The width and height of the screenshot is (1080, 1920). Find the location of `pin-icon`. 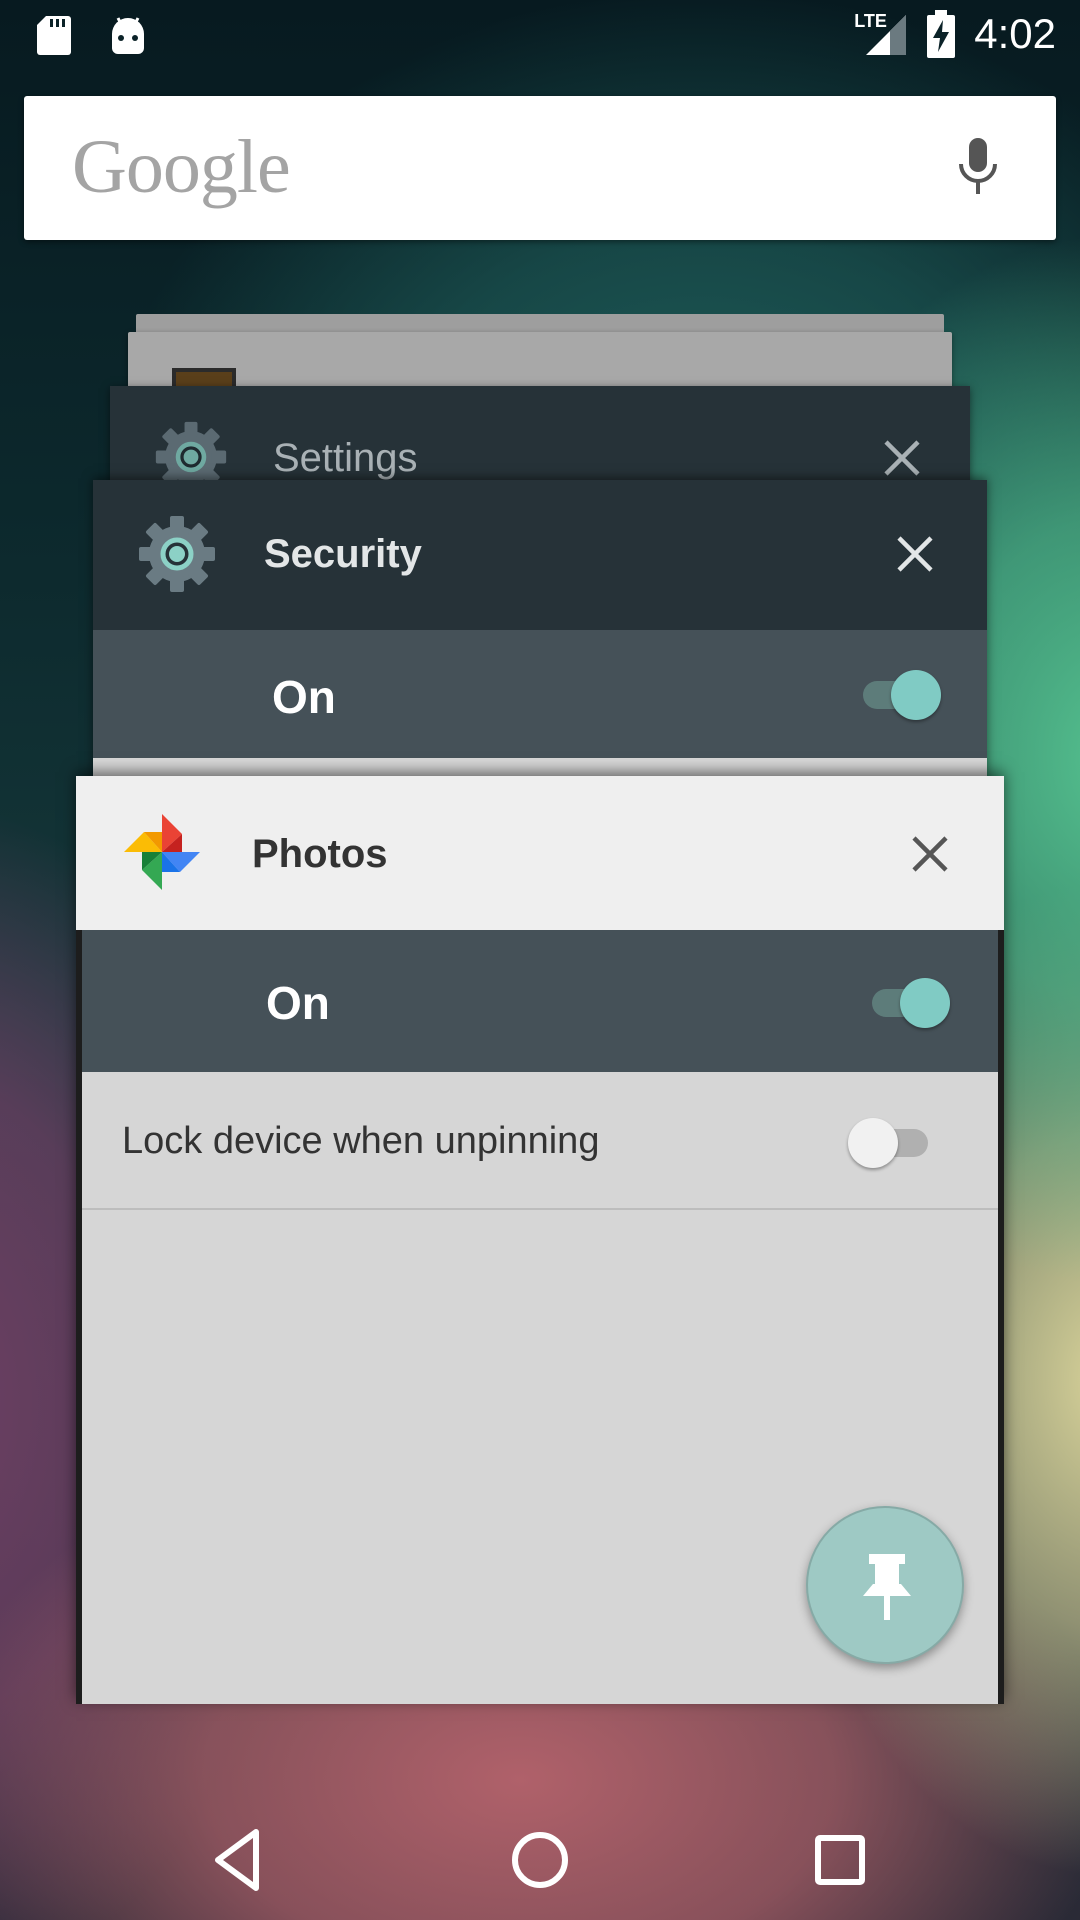

pin-icon is located at coordinates (887, 1587).